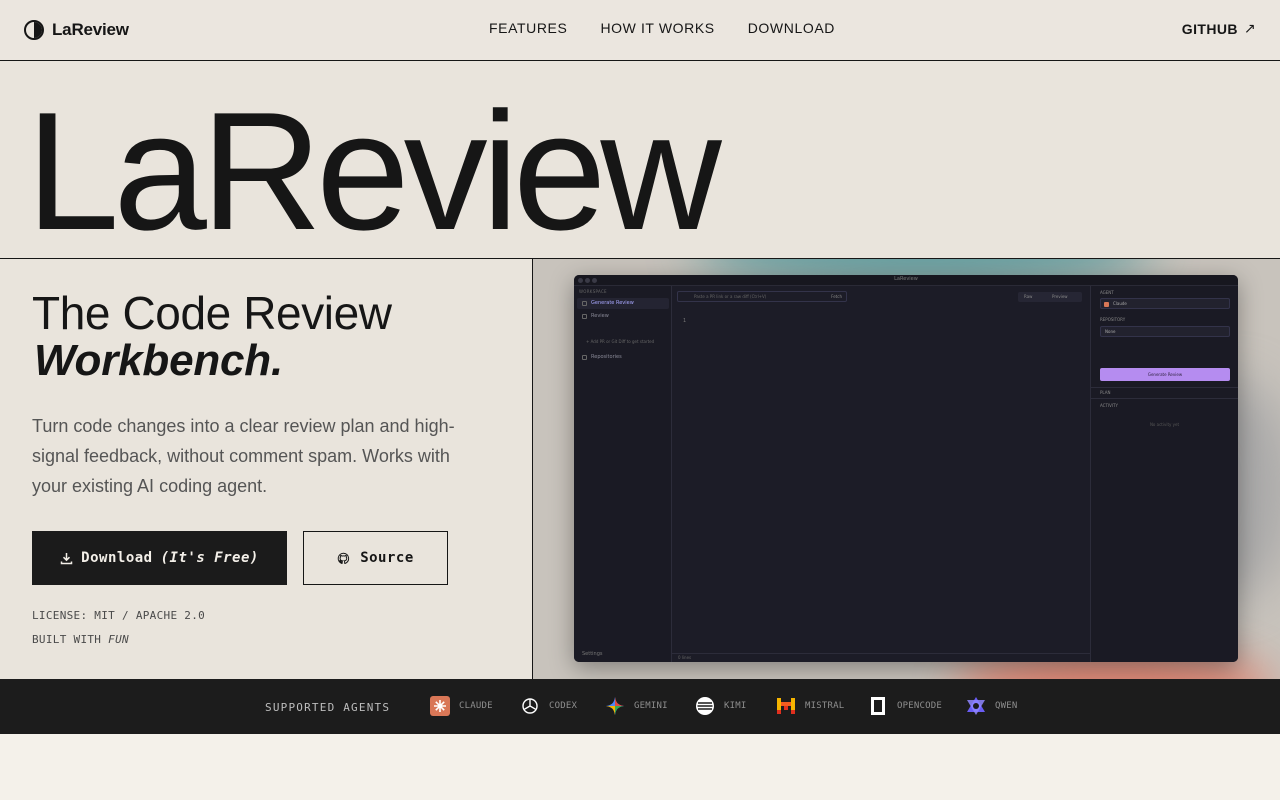 The width and height of the screenshot is (1280, 800). What do you see at coordinates (600, 316) in the screenshot?
I see `app-sidebar-label: Review` at bounding box center [600, 316].